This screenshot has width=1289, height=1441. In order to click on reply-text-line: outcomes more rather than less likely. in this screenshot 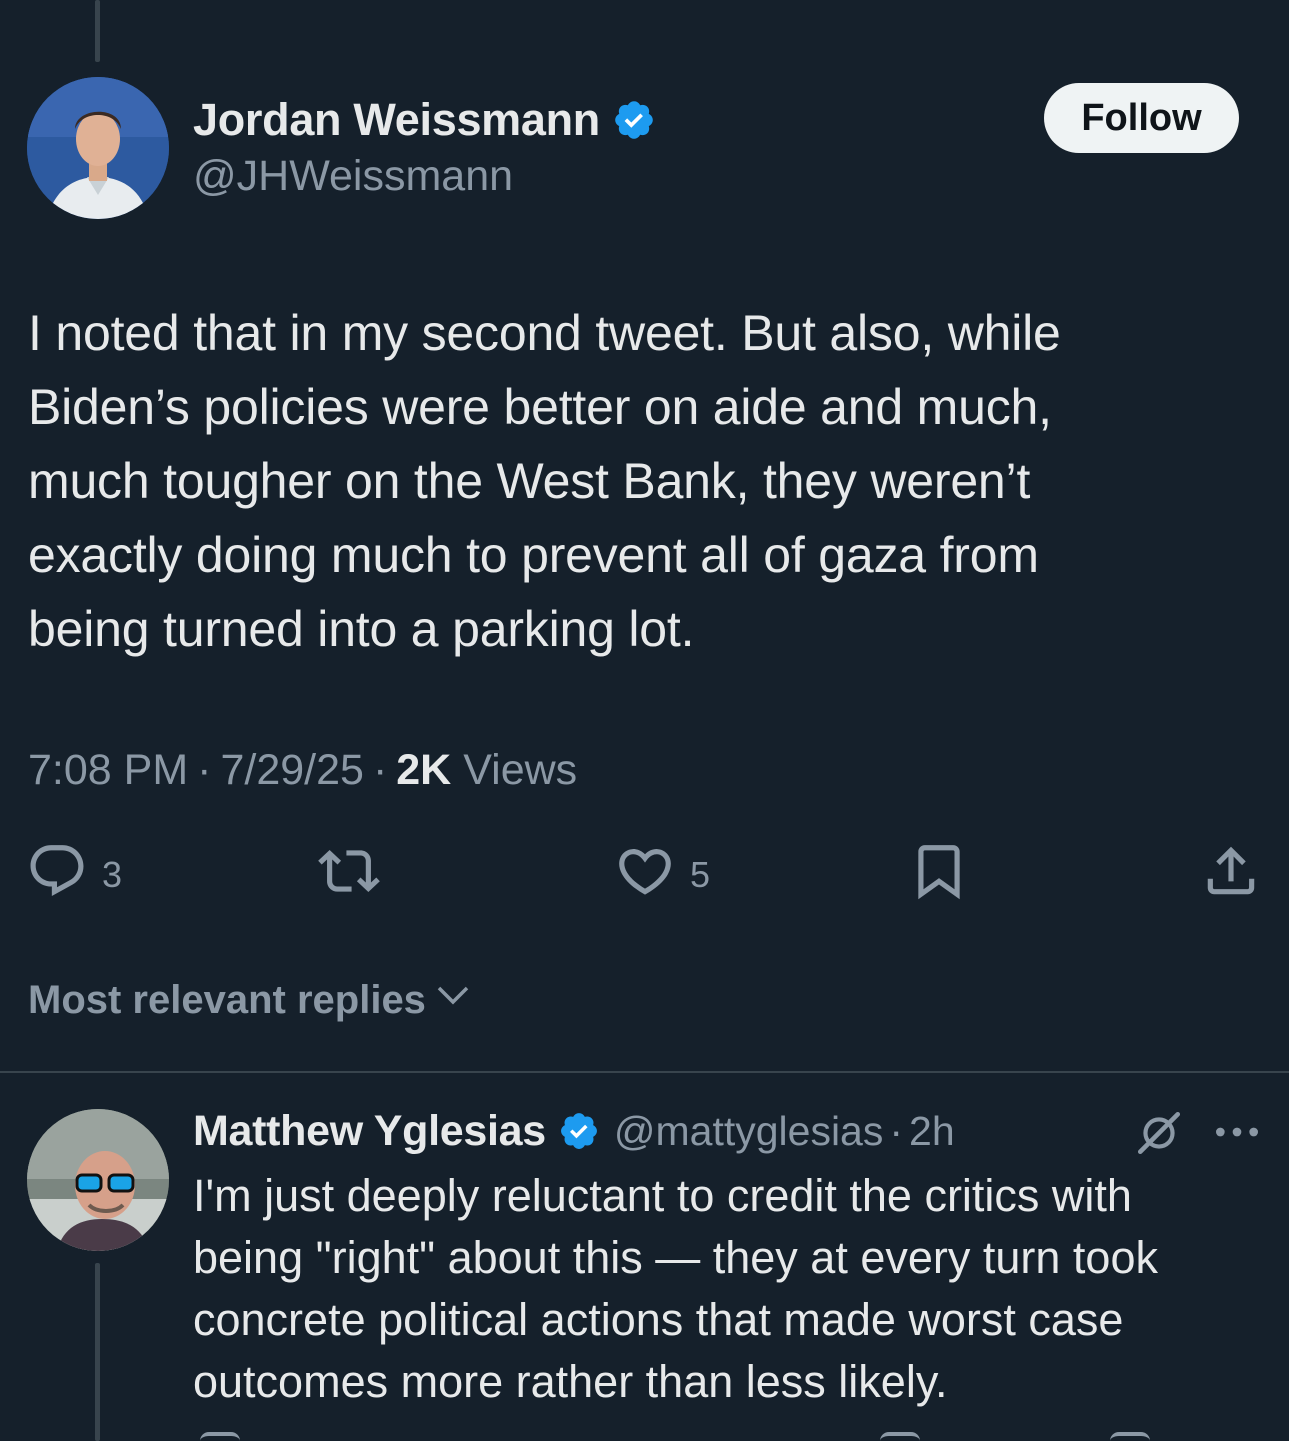, I will do `click(570, 1381)`.